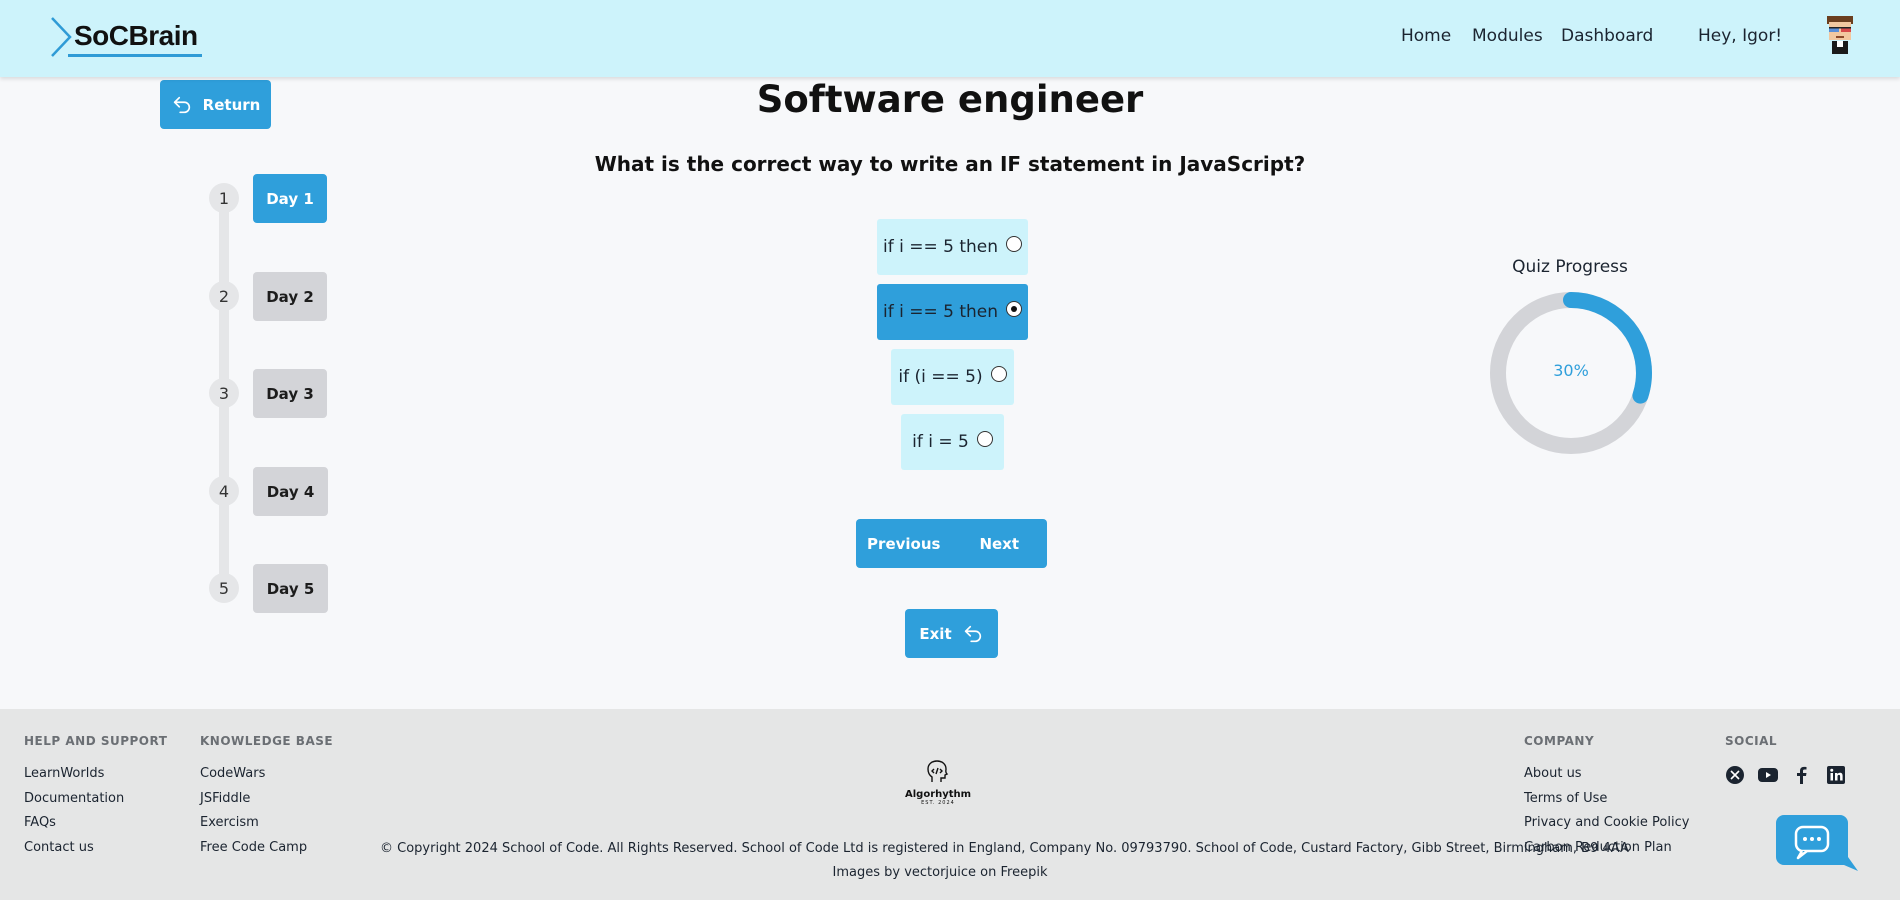  I want to click on page-title: Software engineer, so click(950, 99).